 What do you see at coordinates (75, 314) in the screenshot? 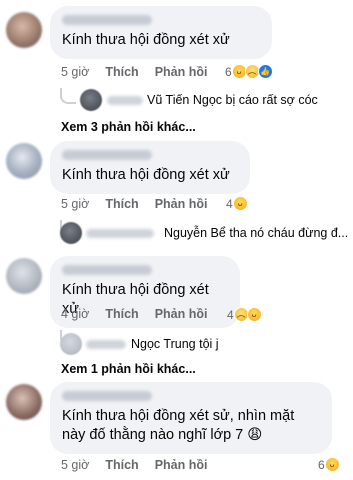
I see `comment-time: 4 giờ` at bounding box center [75, 314].